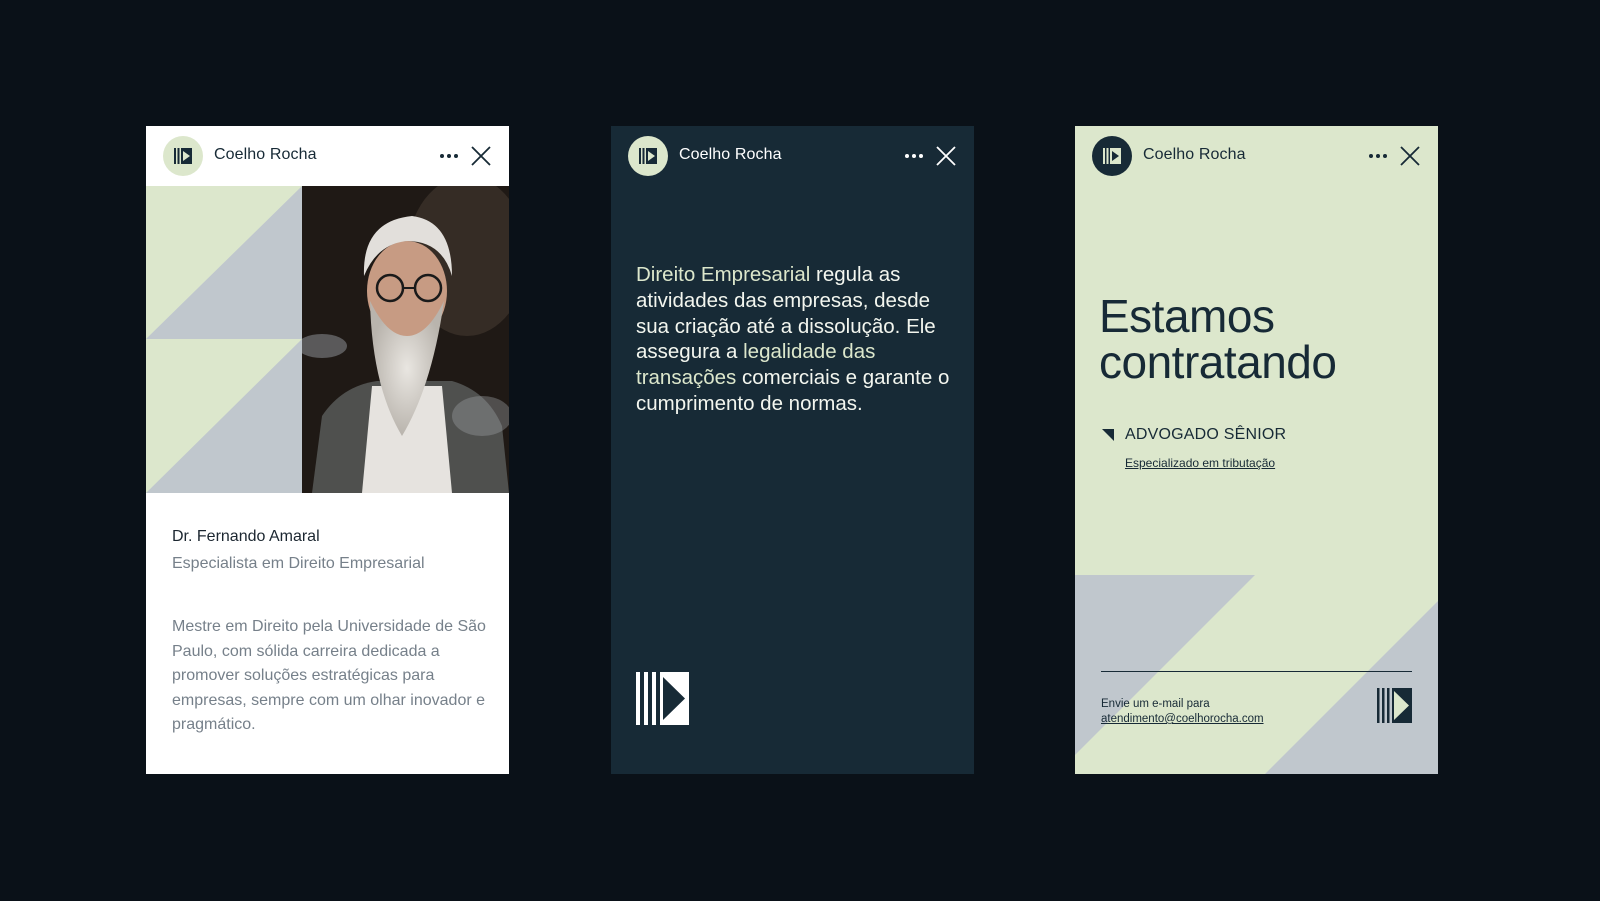 The width and height of the screenshot is (1600, 901). I want to click on contact-email-link: atendimento@coelhorocha.com, so click(1182, 719).